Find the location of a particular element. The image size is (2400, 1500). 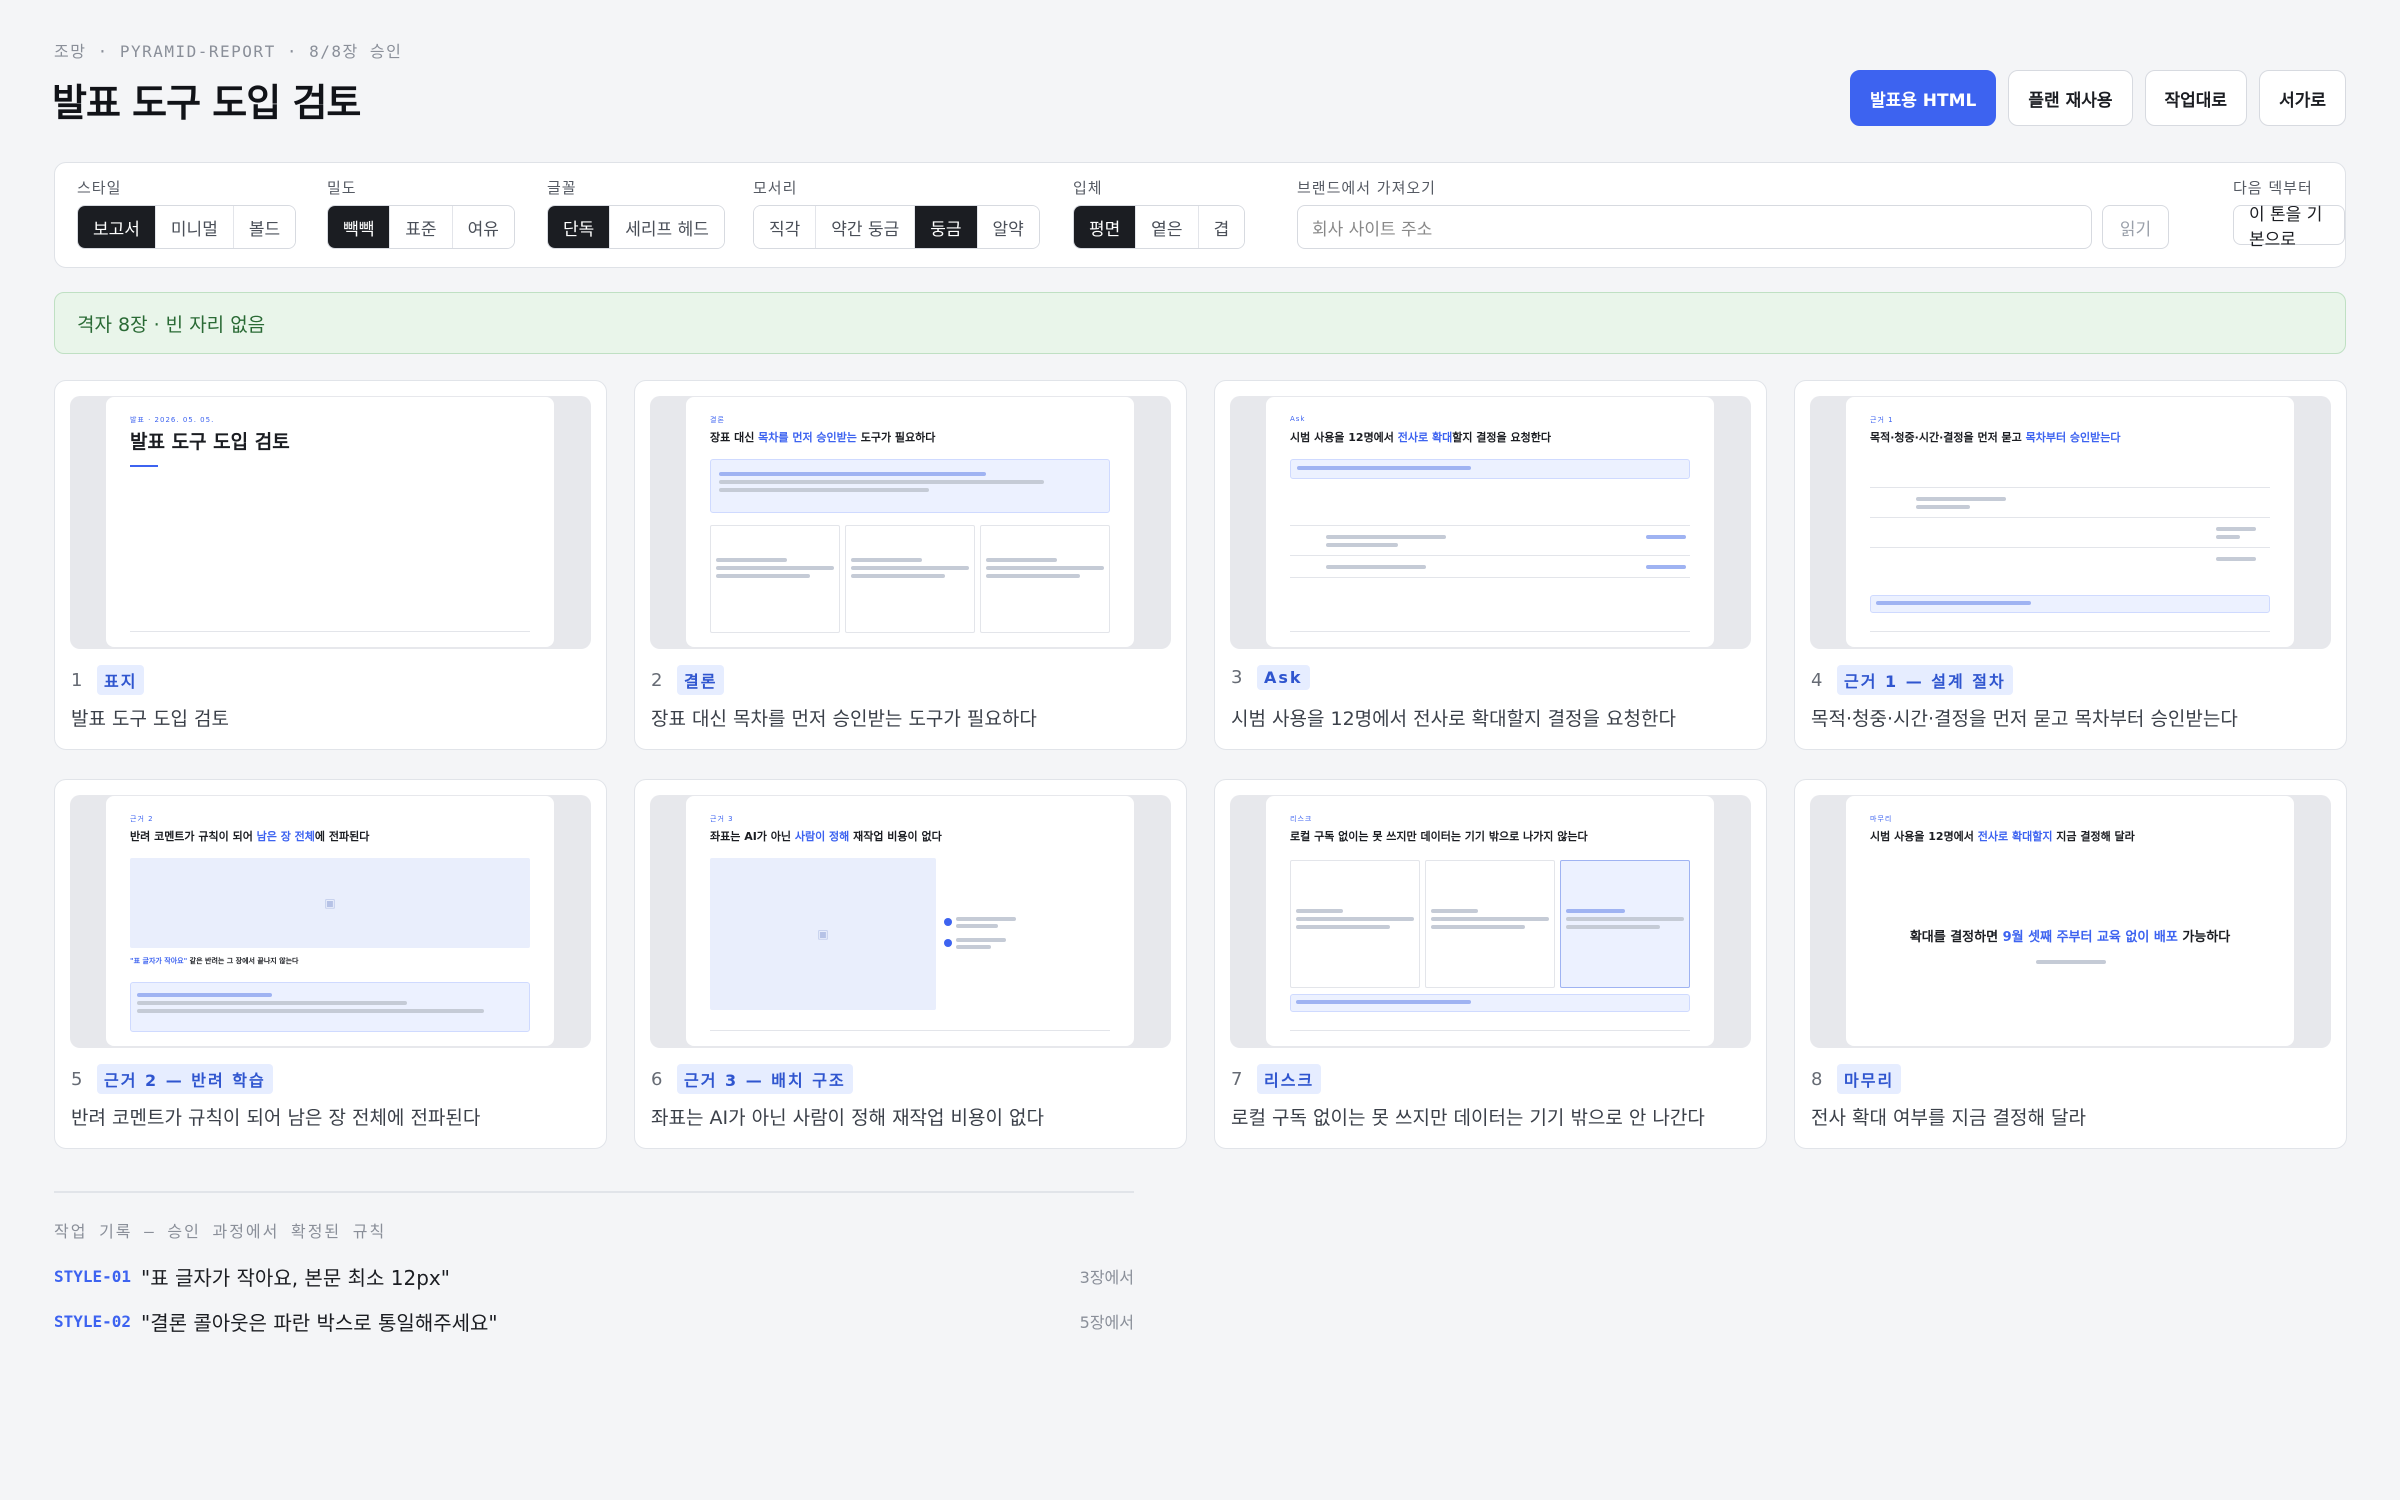

font-option-serif-head: 세리프 헤드 is located at coordinates (667, 227).